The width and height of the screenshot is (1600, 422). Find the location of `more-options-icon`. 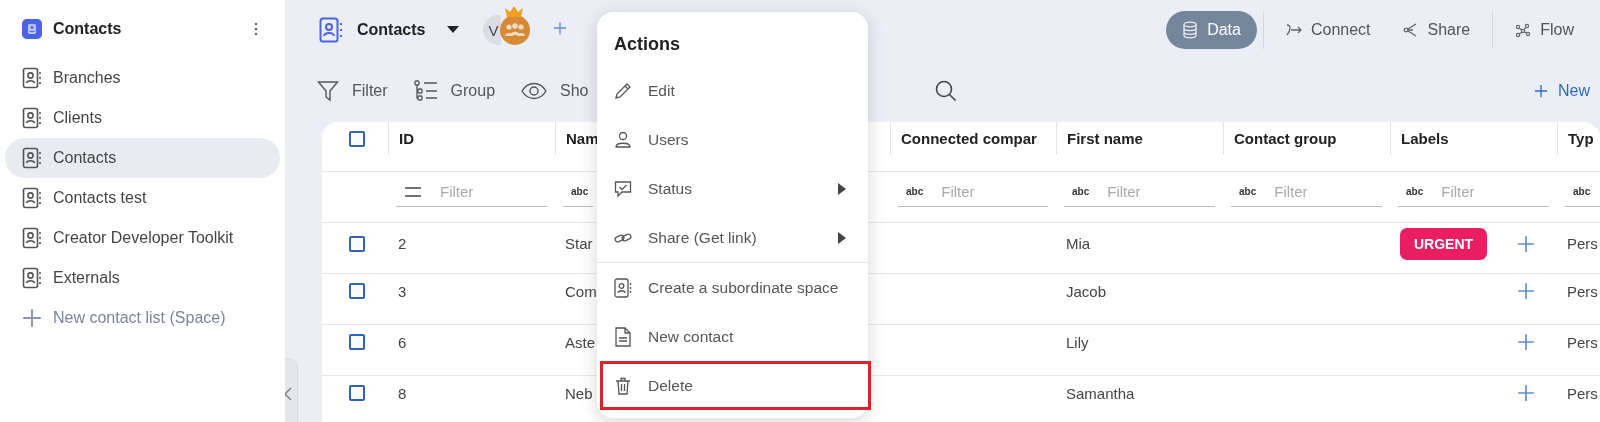

more-options-icon is located at coordinates (256, 29).